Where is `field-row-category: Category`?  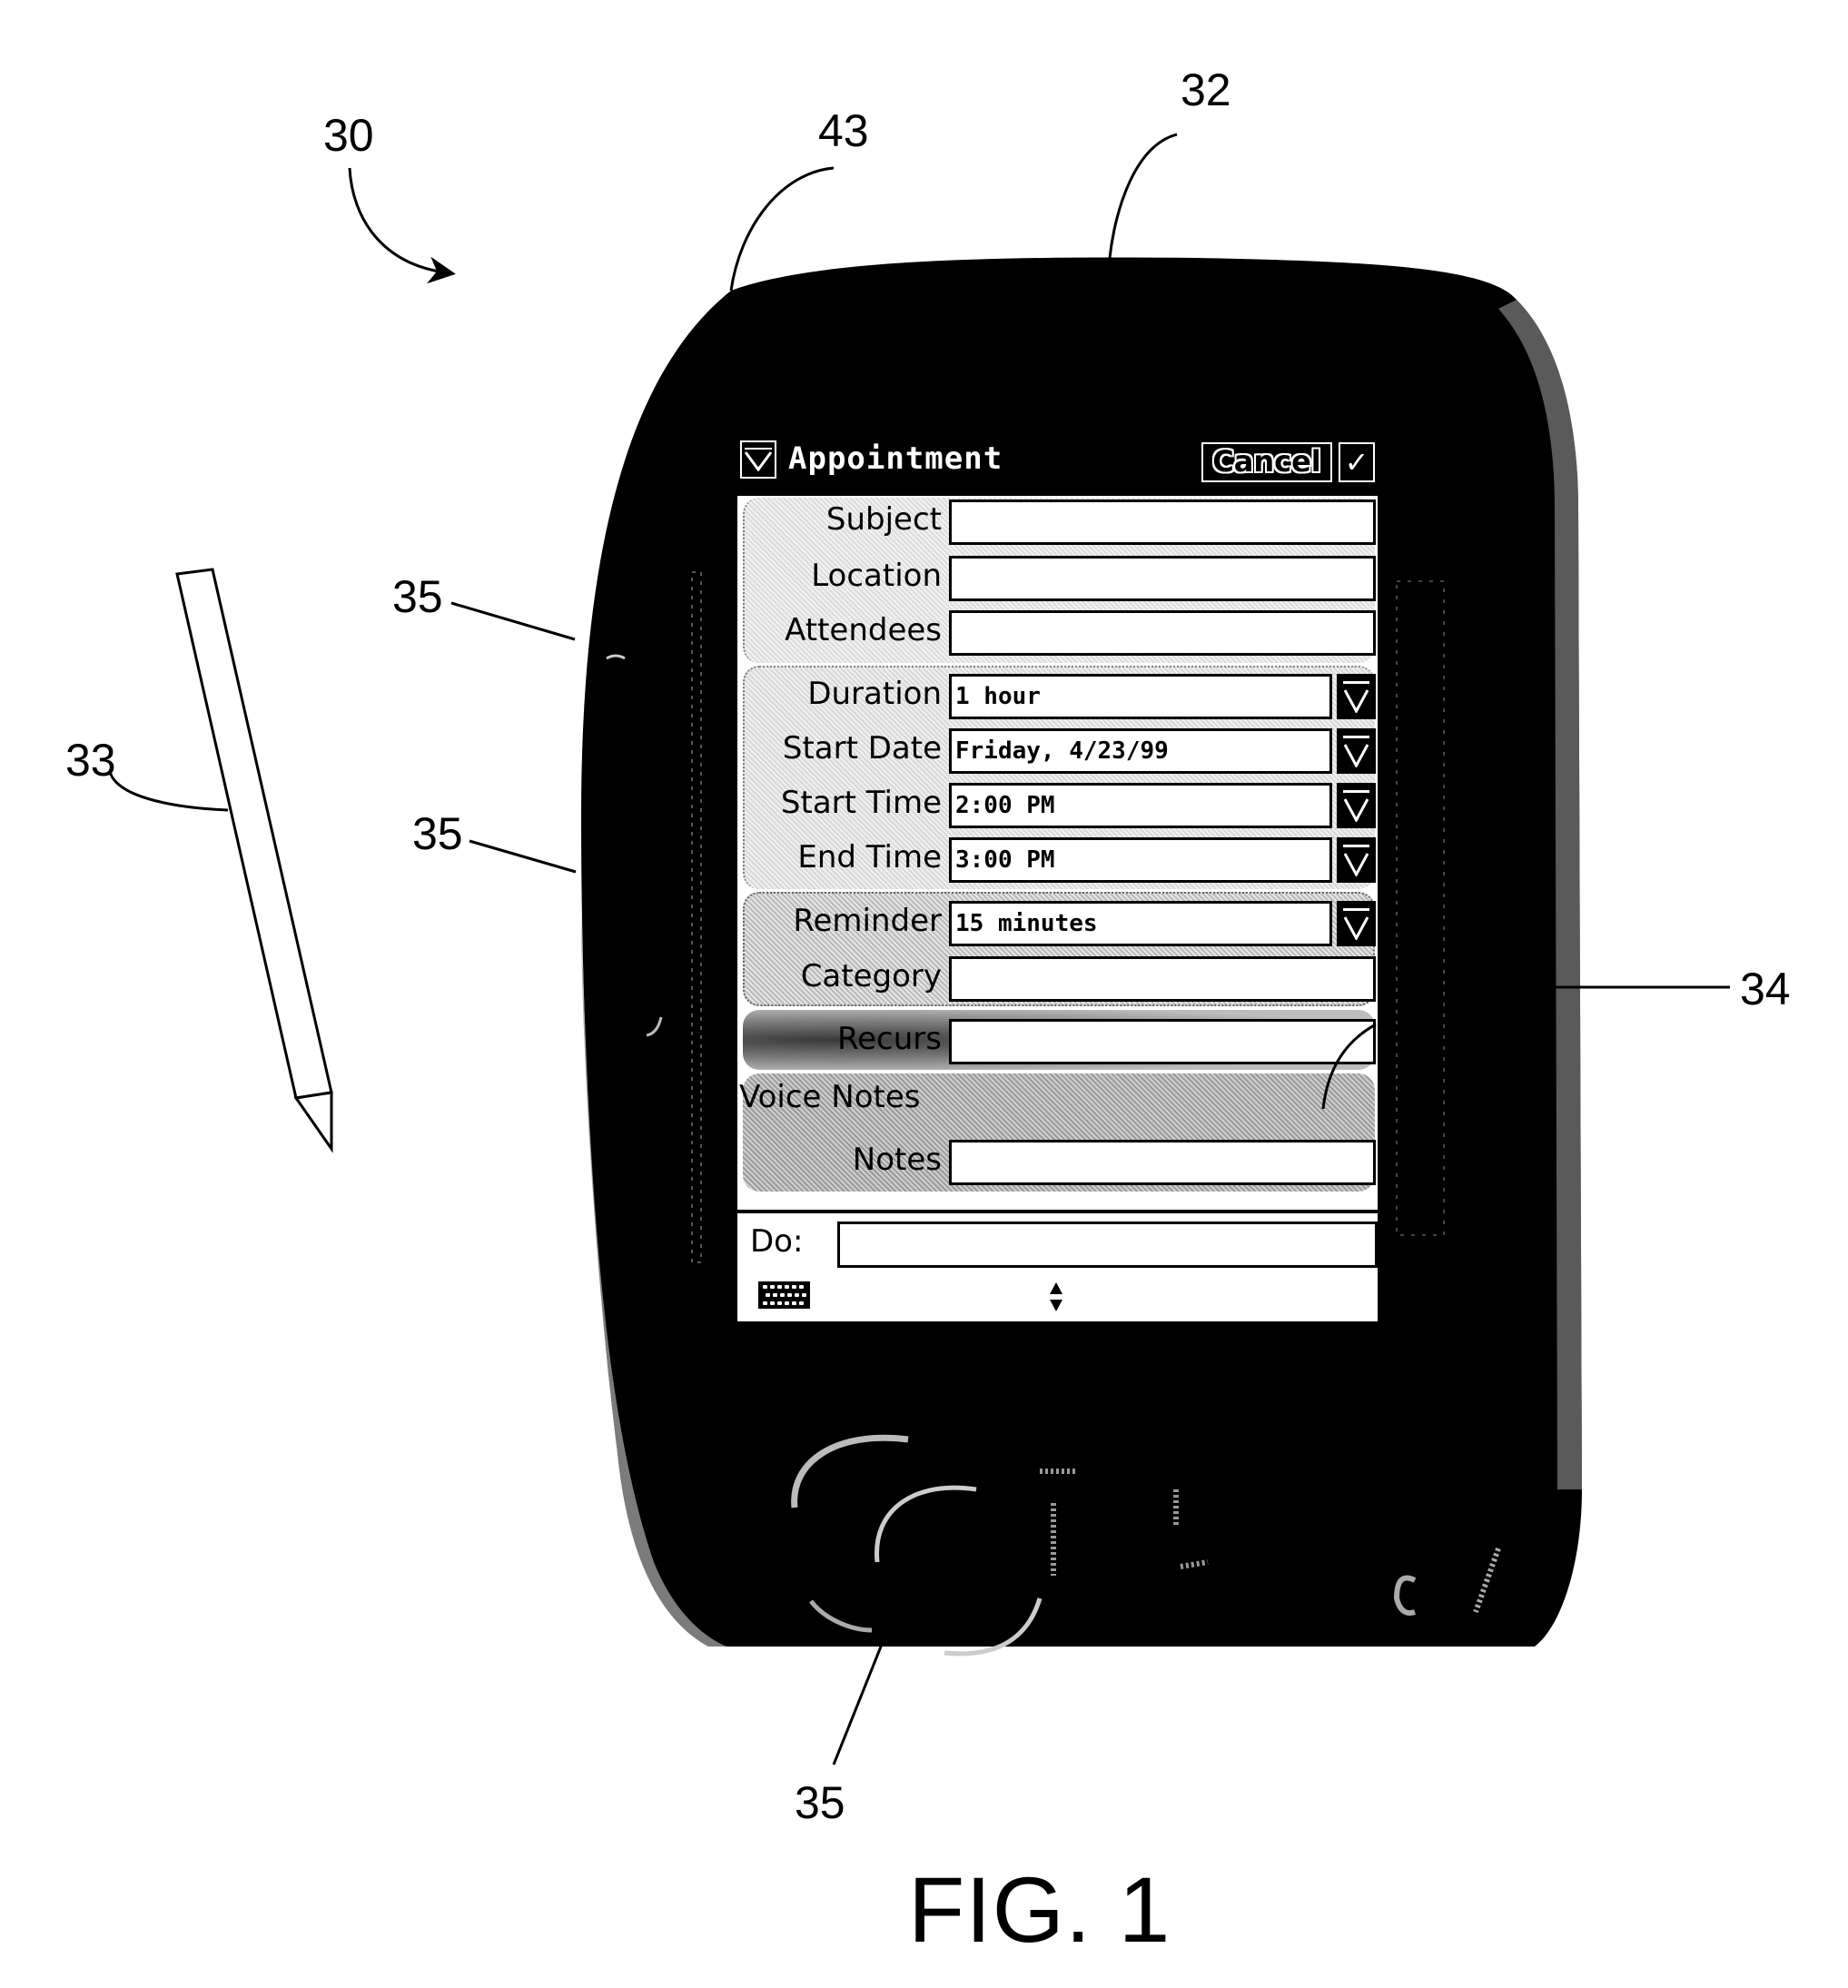
field-row-category: Category is located at coordinates (1058, 980).